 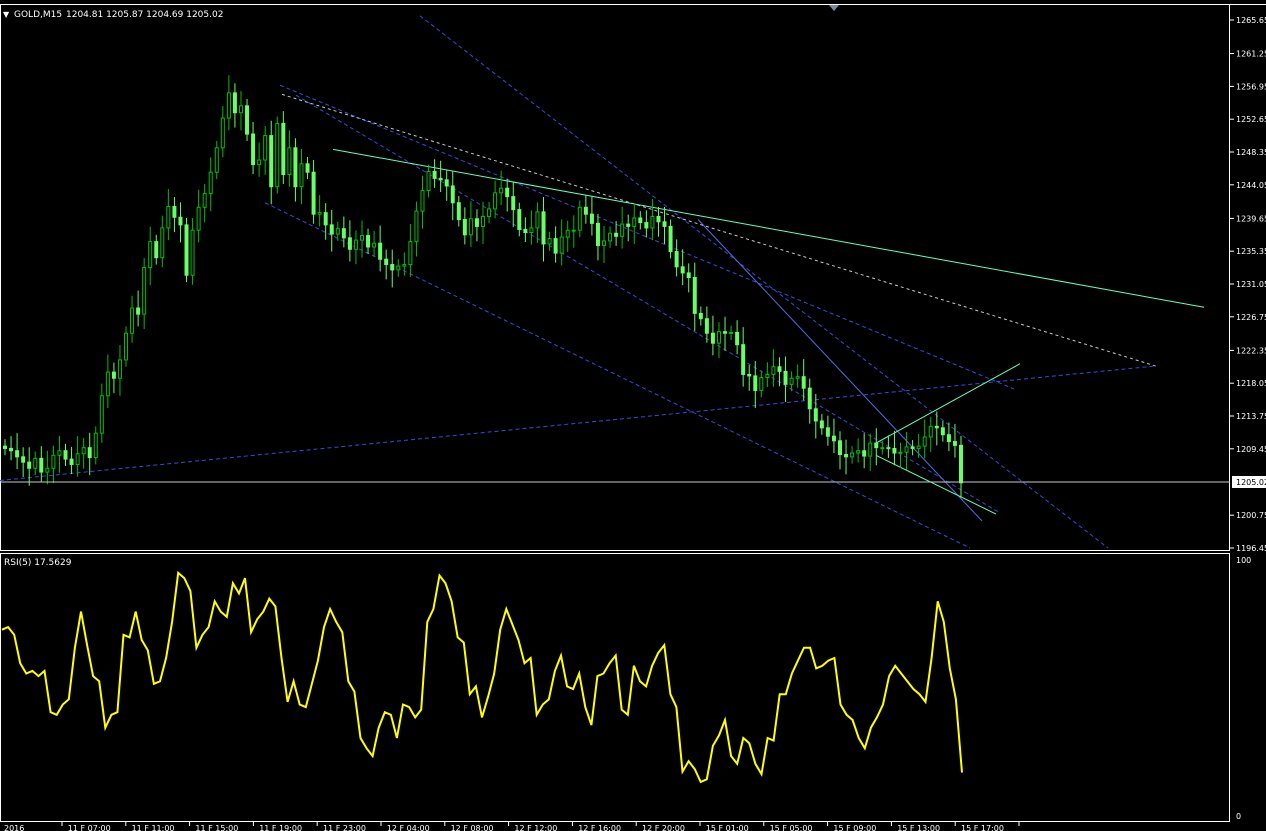 What do you see at coordinates (791, 827) in the screenshot?
I see `time-tick-label: 15 F 05:00` at bounding box center [791, 827].